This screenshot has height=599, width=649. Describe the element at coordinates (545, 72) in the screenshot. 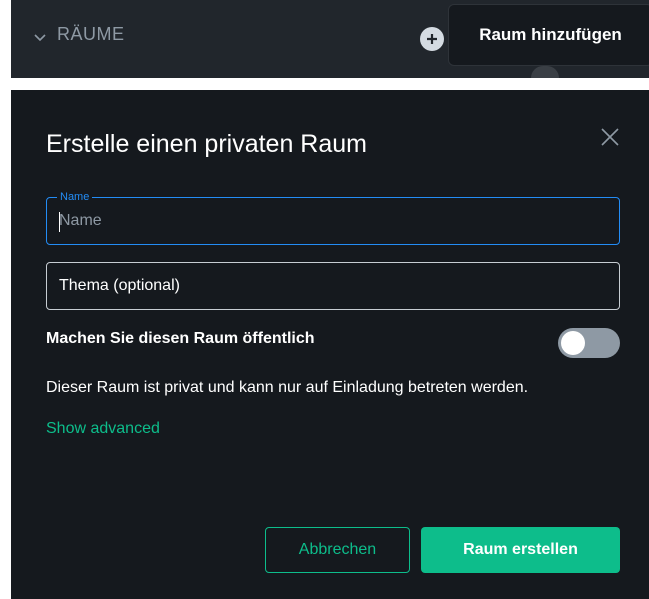

I see `room-avatar-partial` at that location.